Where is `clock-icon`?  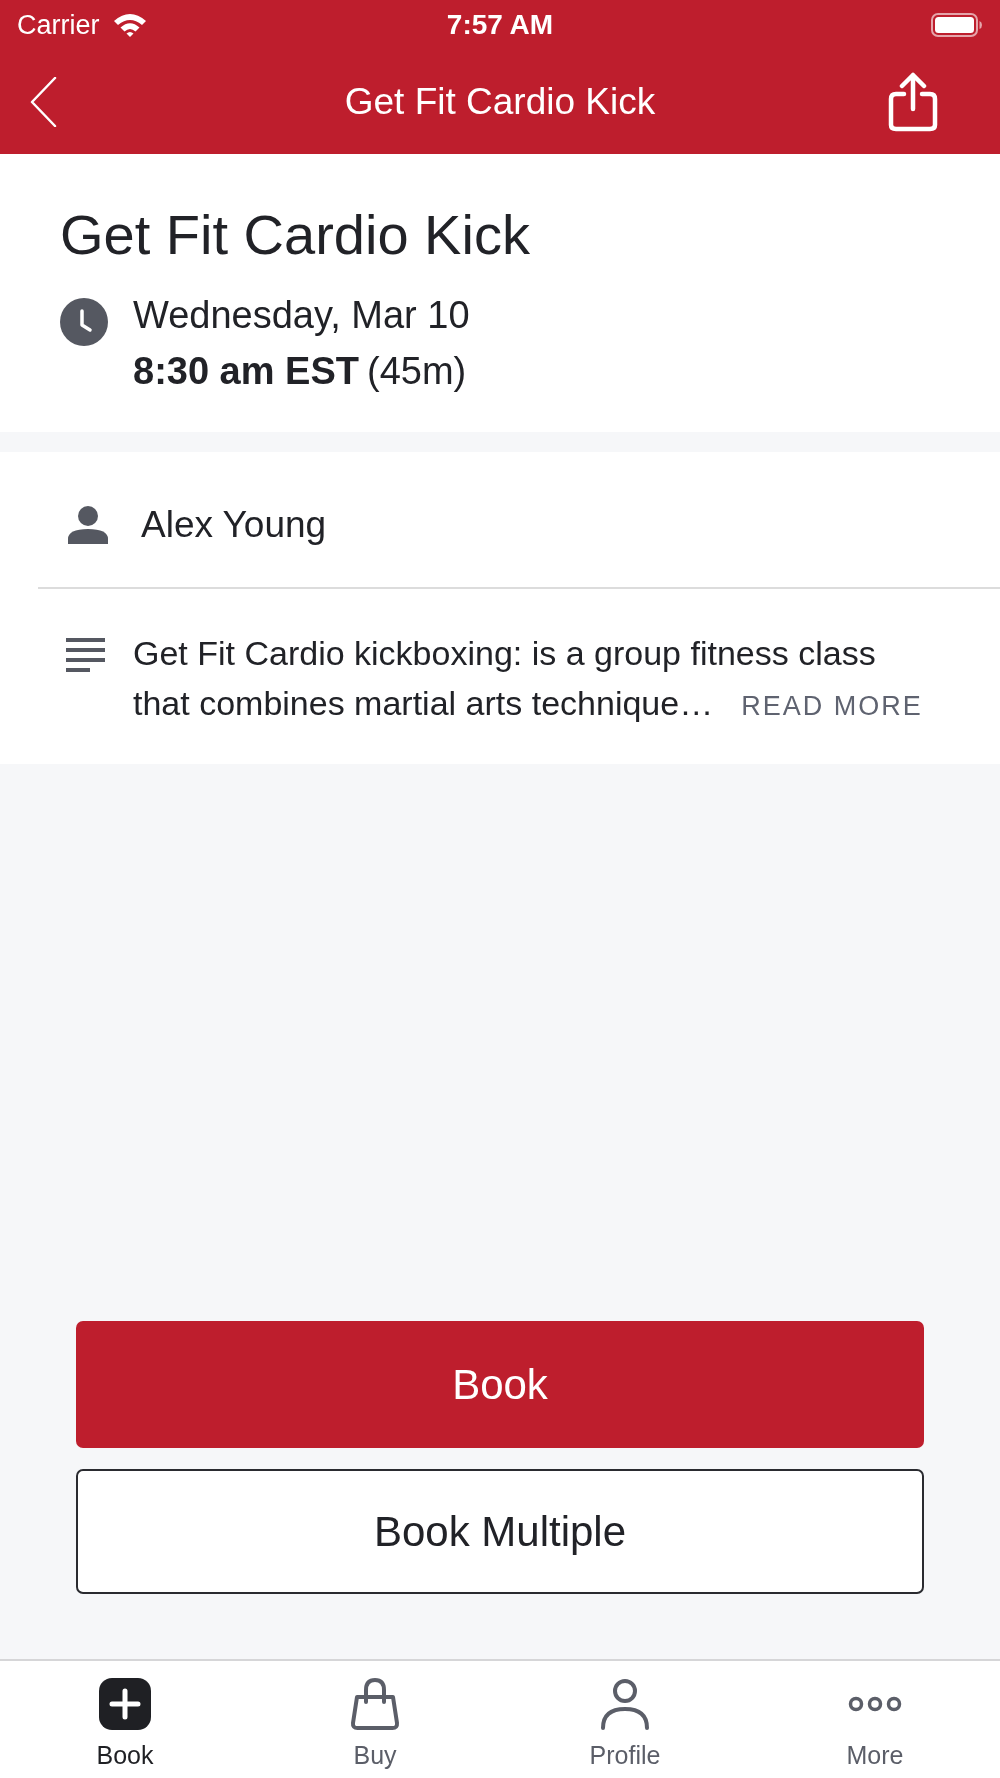
clock-icon is located at coordinates (84, 322).